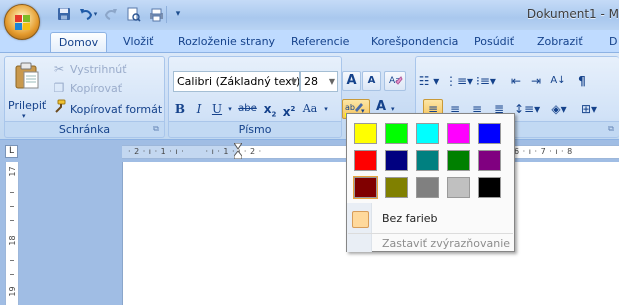  I want to click on stop-highlighting-item: Zastaviť zvýrazňovanie, so click(430, 244).